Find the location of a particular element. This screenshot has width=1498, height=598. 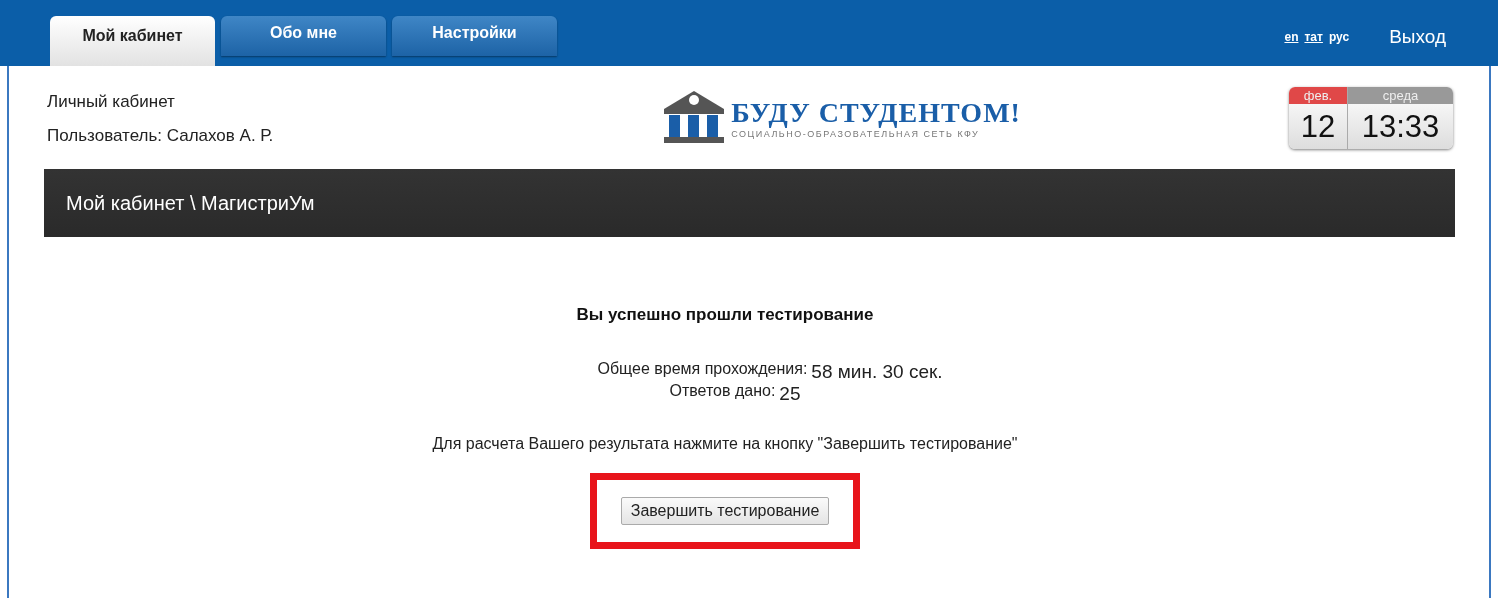

nav-tab: Обо мне is located at coordinates (303, 36).